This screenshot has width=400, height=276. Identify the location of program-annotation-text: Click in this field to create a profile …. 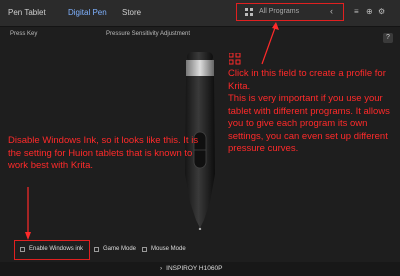
(309, 111).